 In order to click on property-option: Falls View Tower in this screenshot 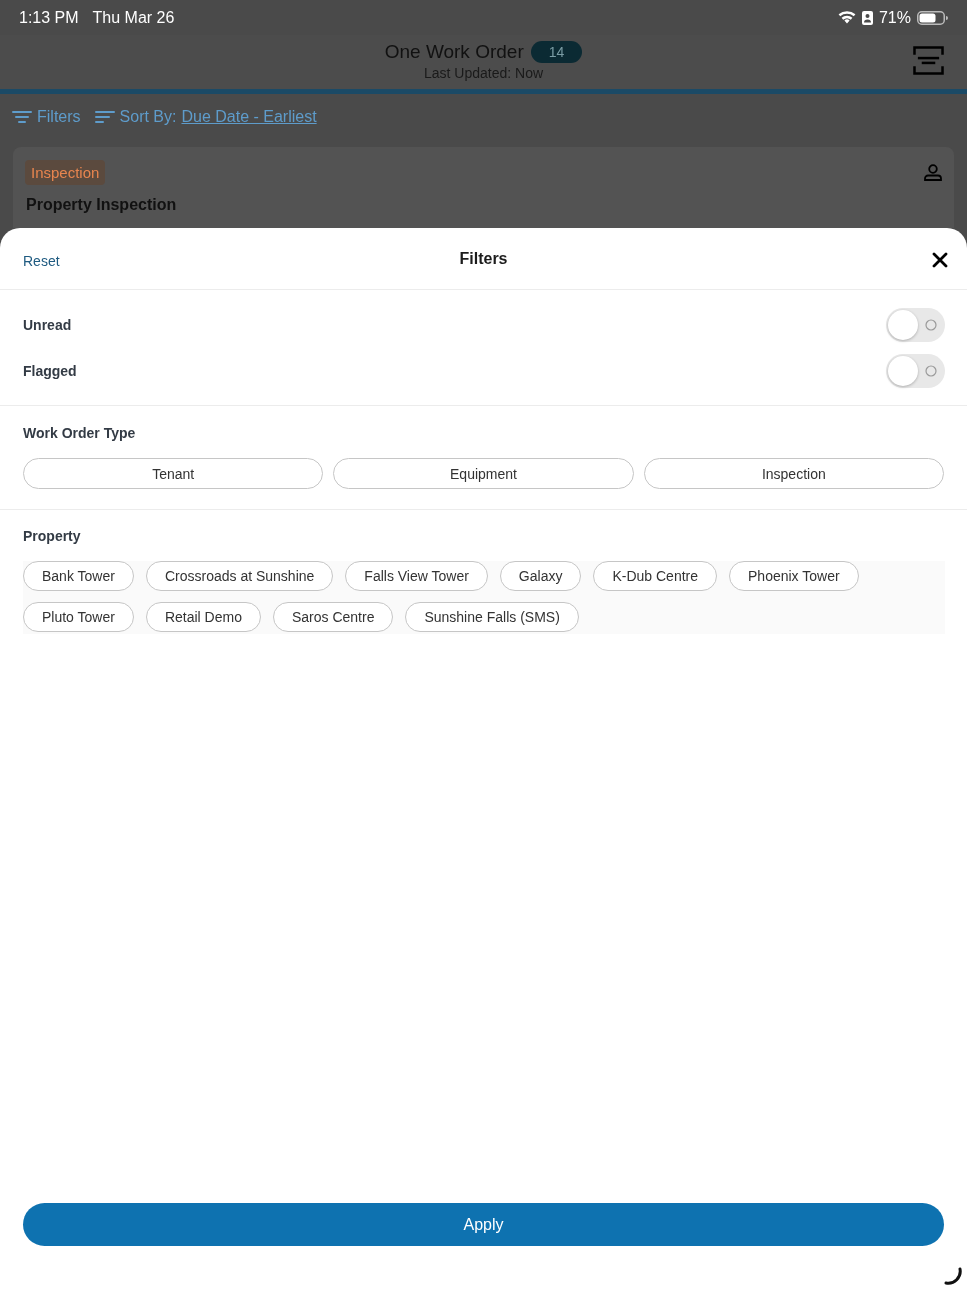, I will do `click(416, 576)`.